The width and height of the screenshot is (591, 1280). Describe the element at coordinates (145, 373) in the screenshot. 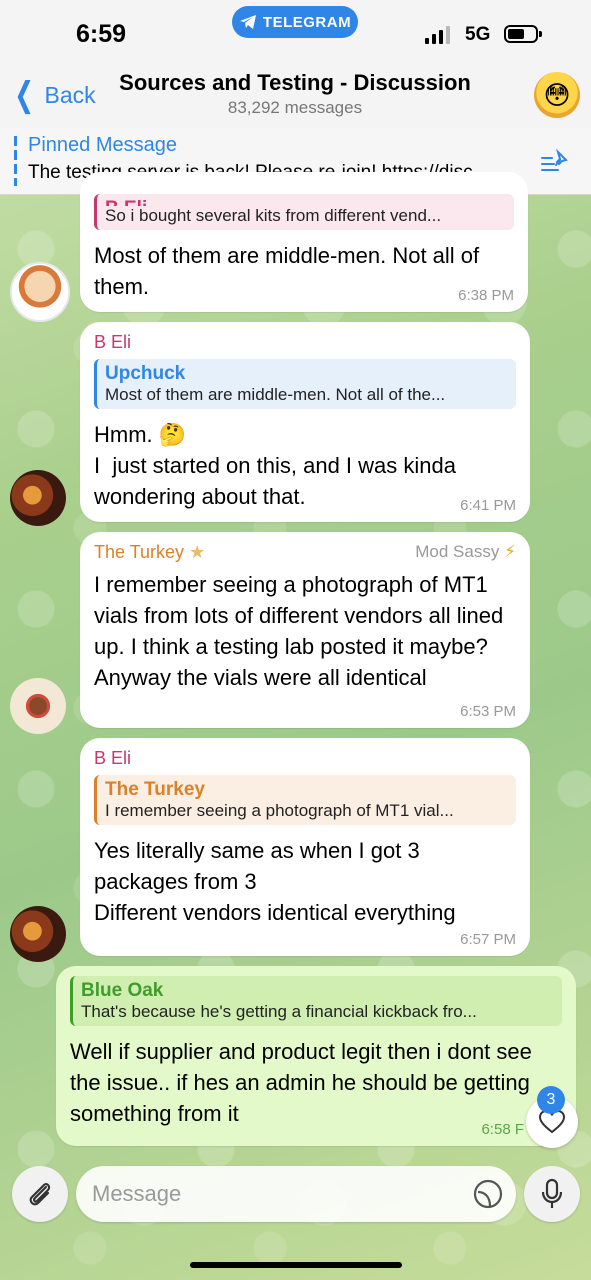

I see `reply-name: Upchuck` at that location.